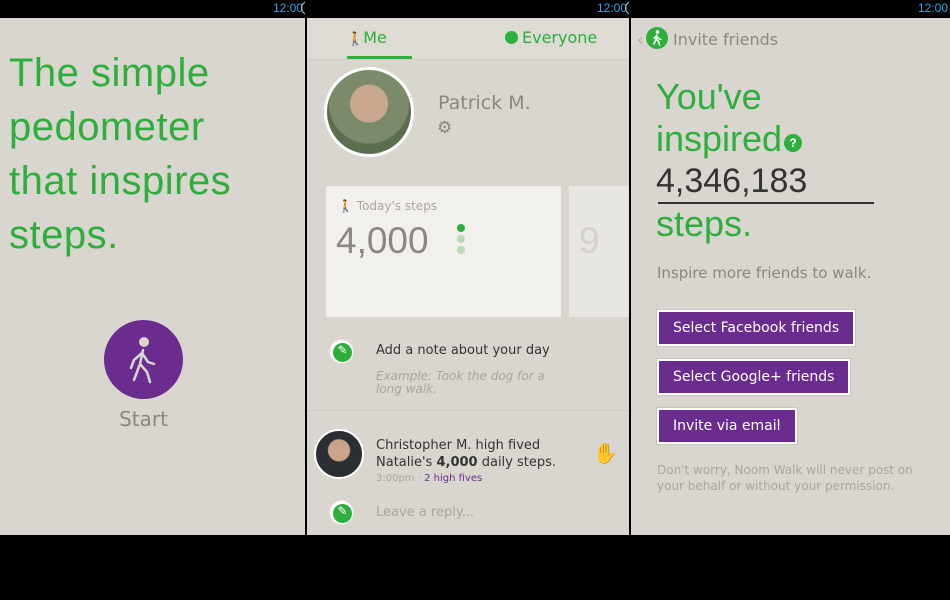 The image size is (950, 600). I want to click on start-button, so click(143, 359).